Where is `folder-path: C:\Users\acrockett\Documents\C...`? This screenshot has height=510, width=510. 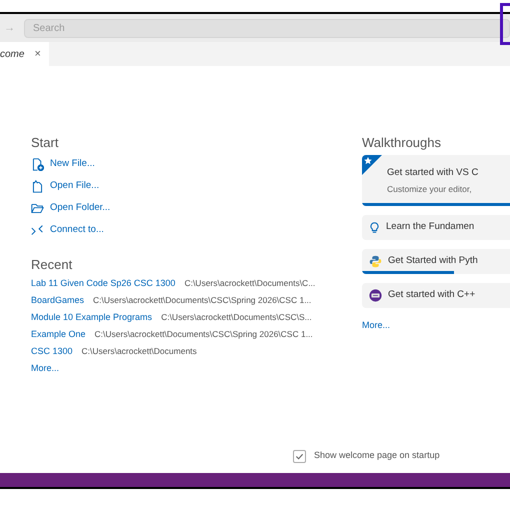 folder-path: C:\Users\acrockett\Documents\C... is located at coordinates (250, 283).